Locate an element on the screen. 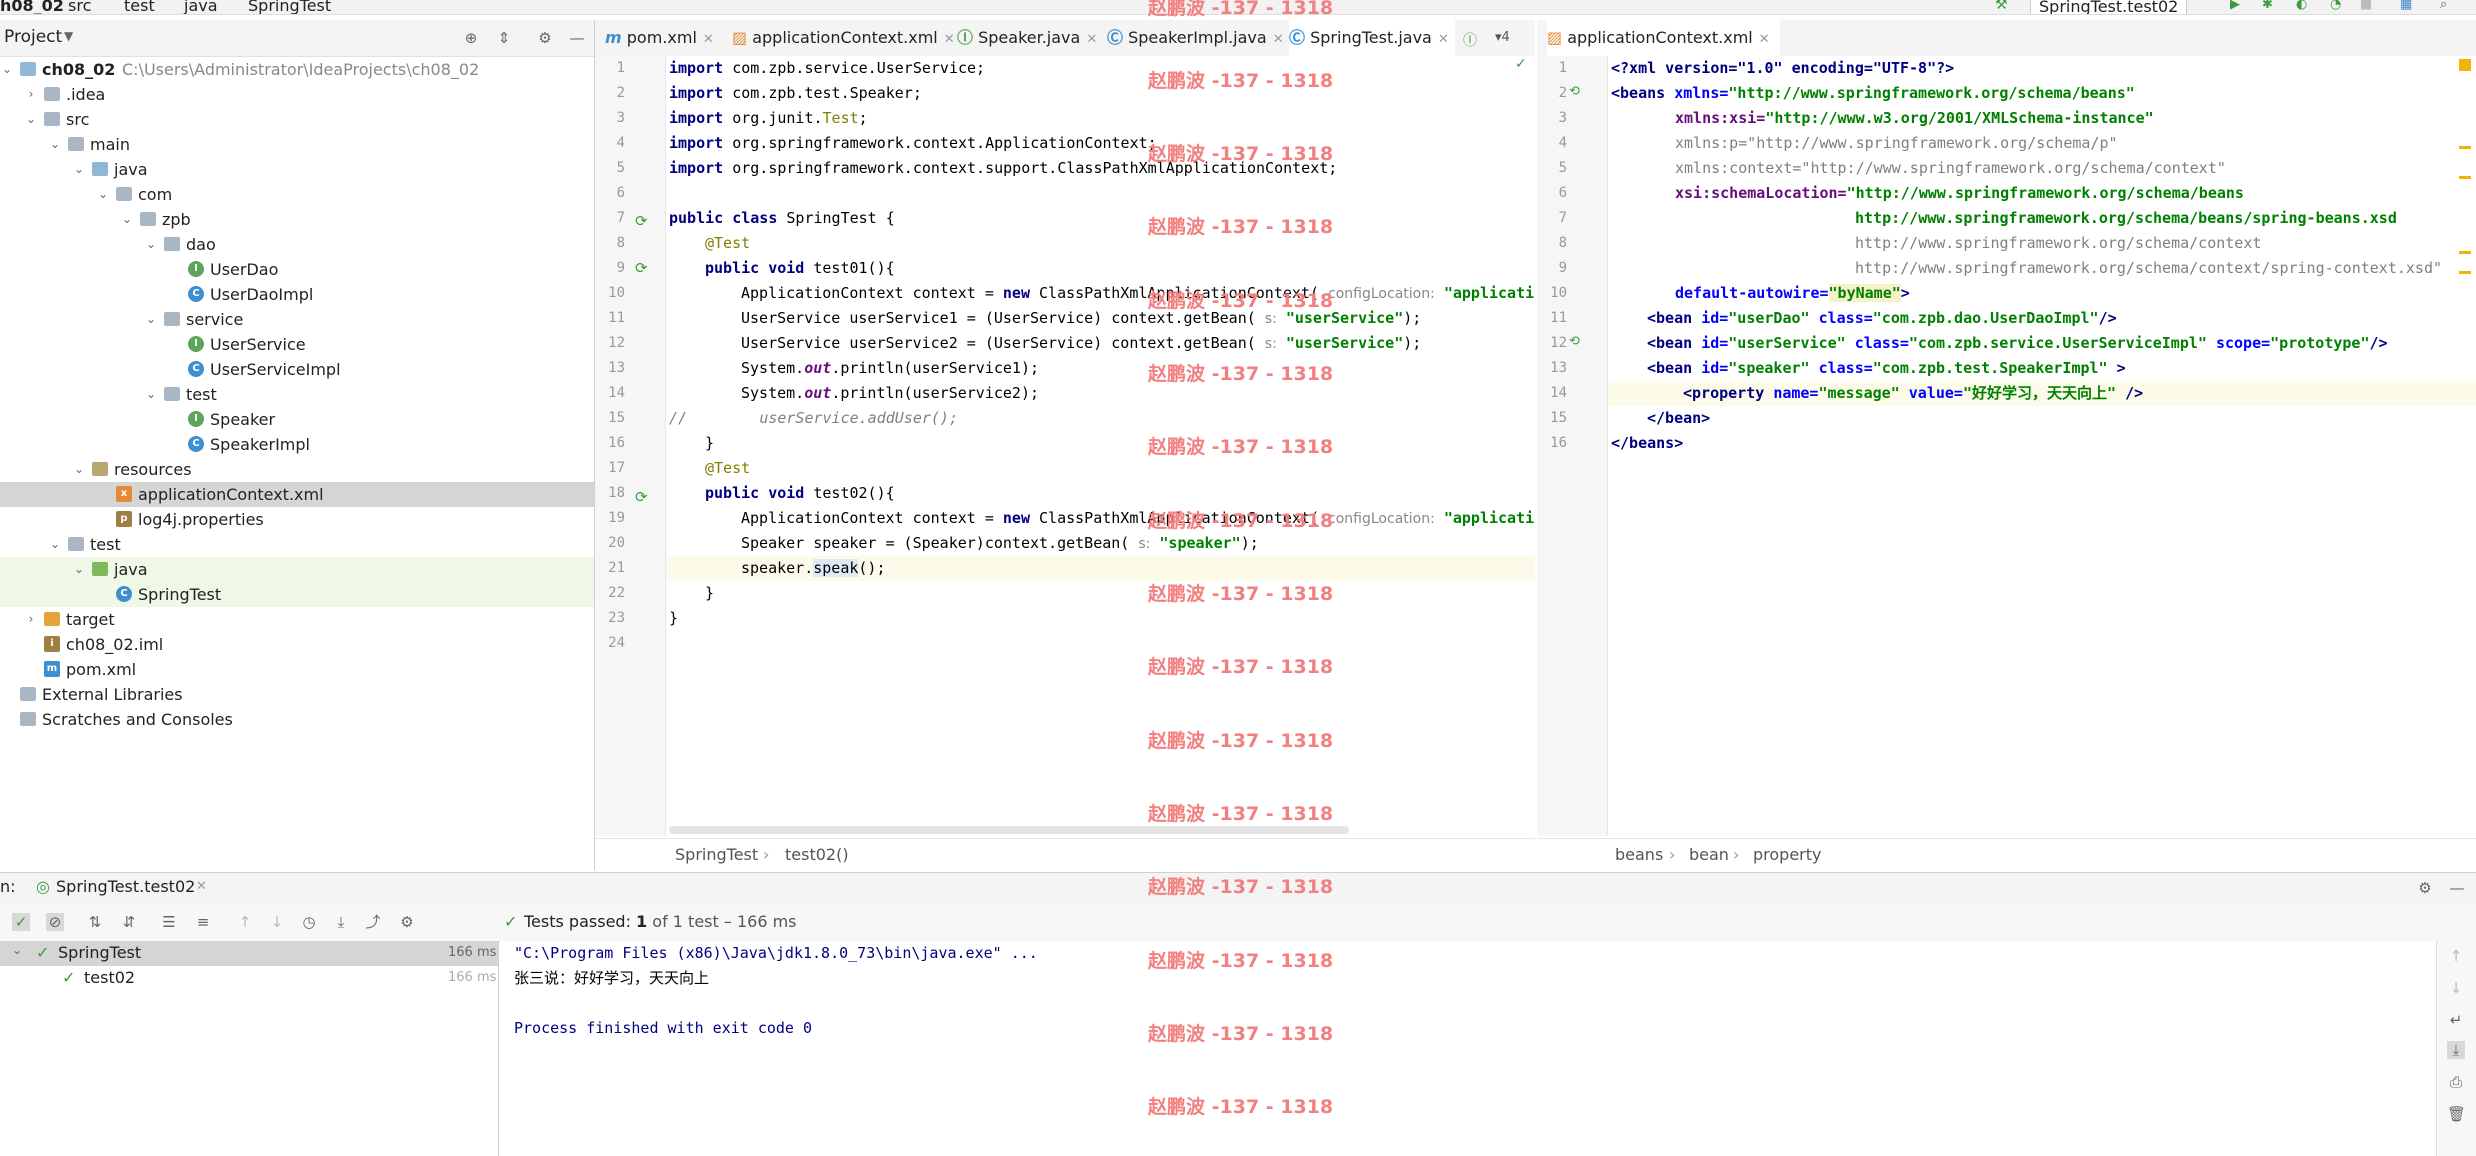  tree-item-log4j-properties: p log4j.properties is located at coordinates (297, 519).